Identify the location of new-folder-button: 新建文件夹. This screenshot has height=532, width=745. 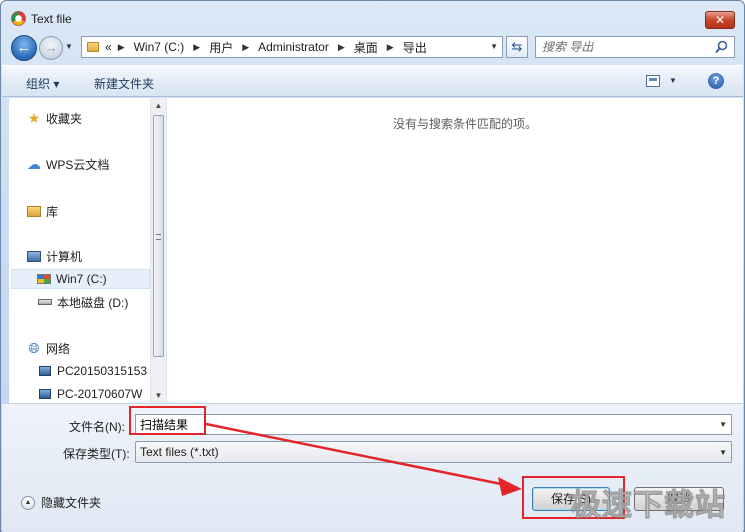
(124, 83).